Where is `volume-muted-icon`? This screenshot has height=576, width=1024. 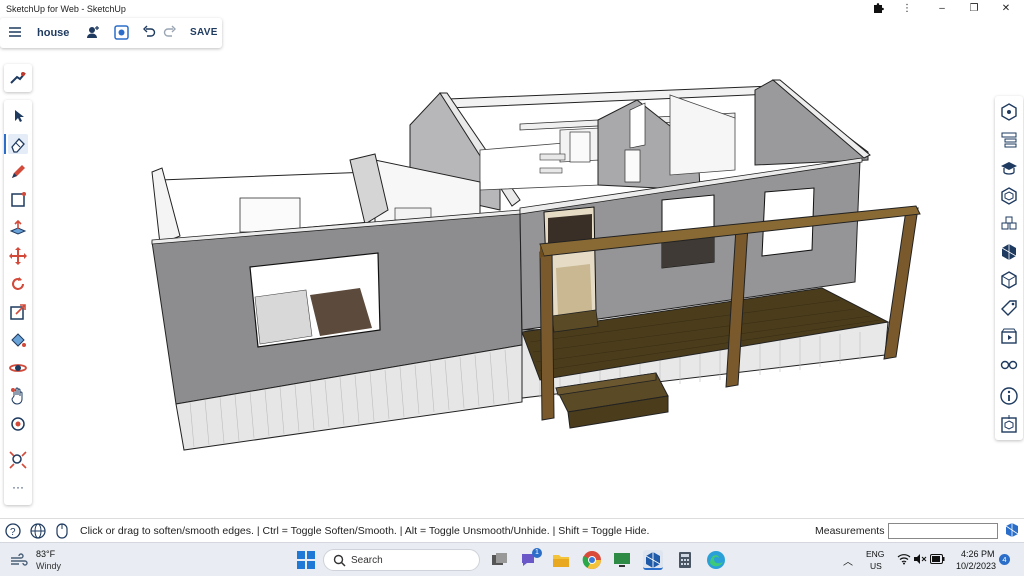 volume-muted-icon is located at coordinates (920, 560).